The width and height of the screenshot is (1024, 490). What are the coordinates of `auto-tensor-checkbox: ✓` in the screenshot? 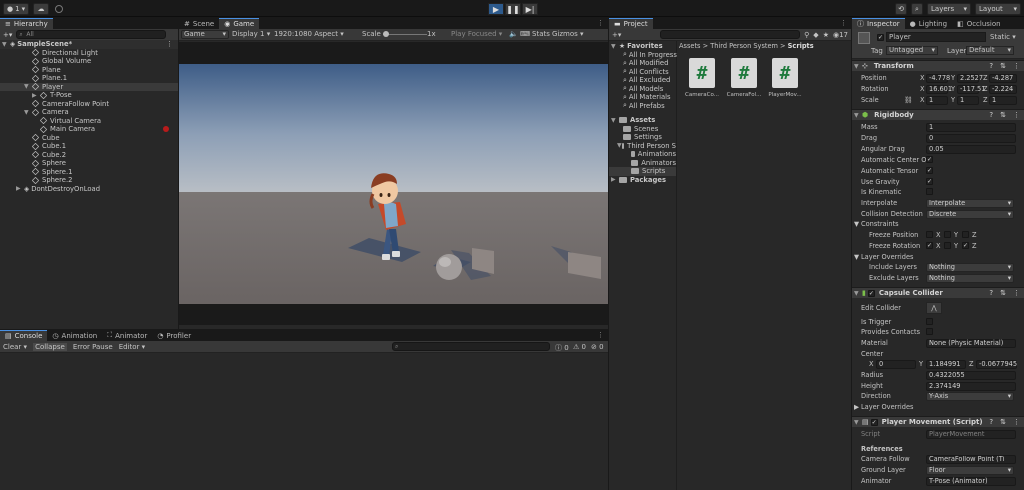 It's located at (929, 170).